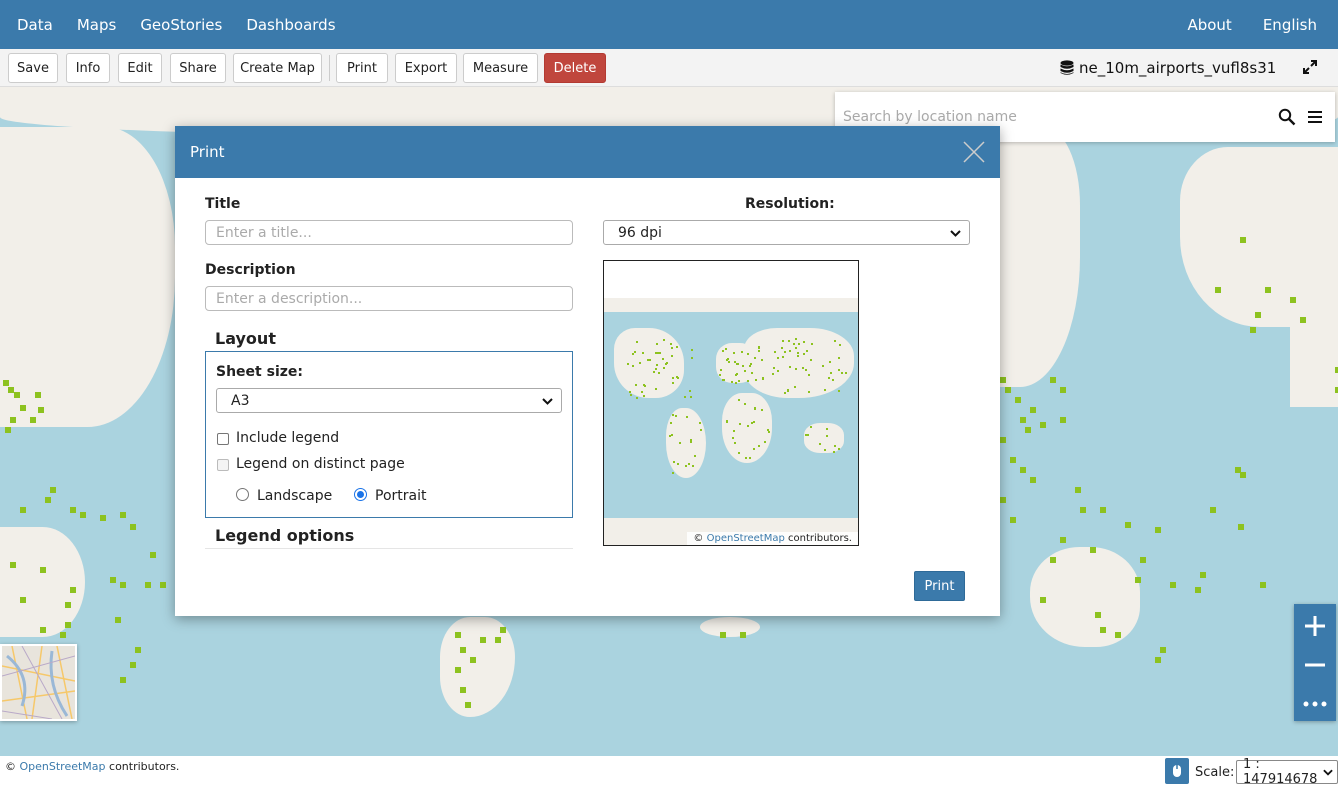 The width and height of the screenshot is (1338, 796). I want to click on nav-maps: Maps, so click(96, 25).